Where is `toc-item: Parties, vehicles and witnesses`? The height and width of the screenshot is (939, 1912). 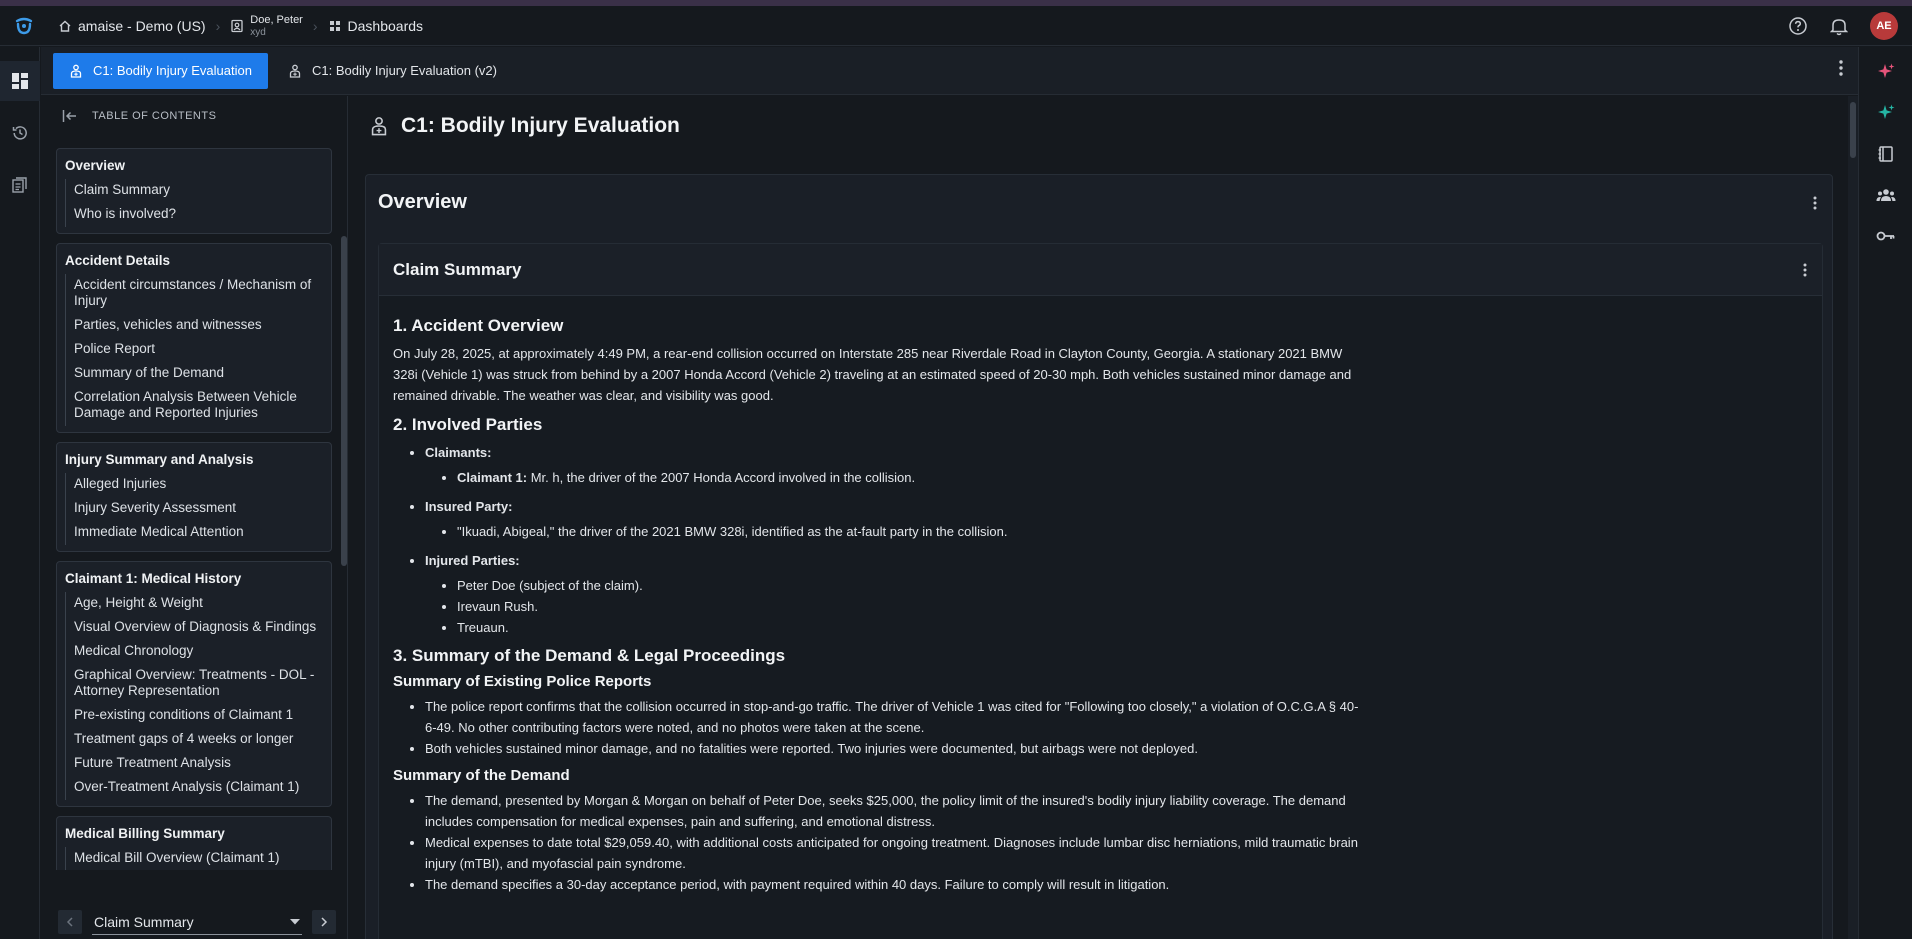 toc-item: Parties, vehicles and witnesses is located at coordinates (198, 326).